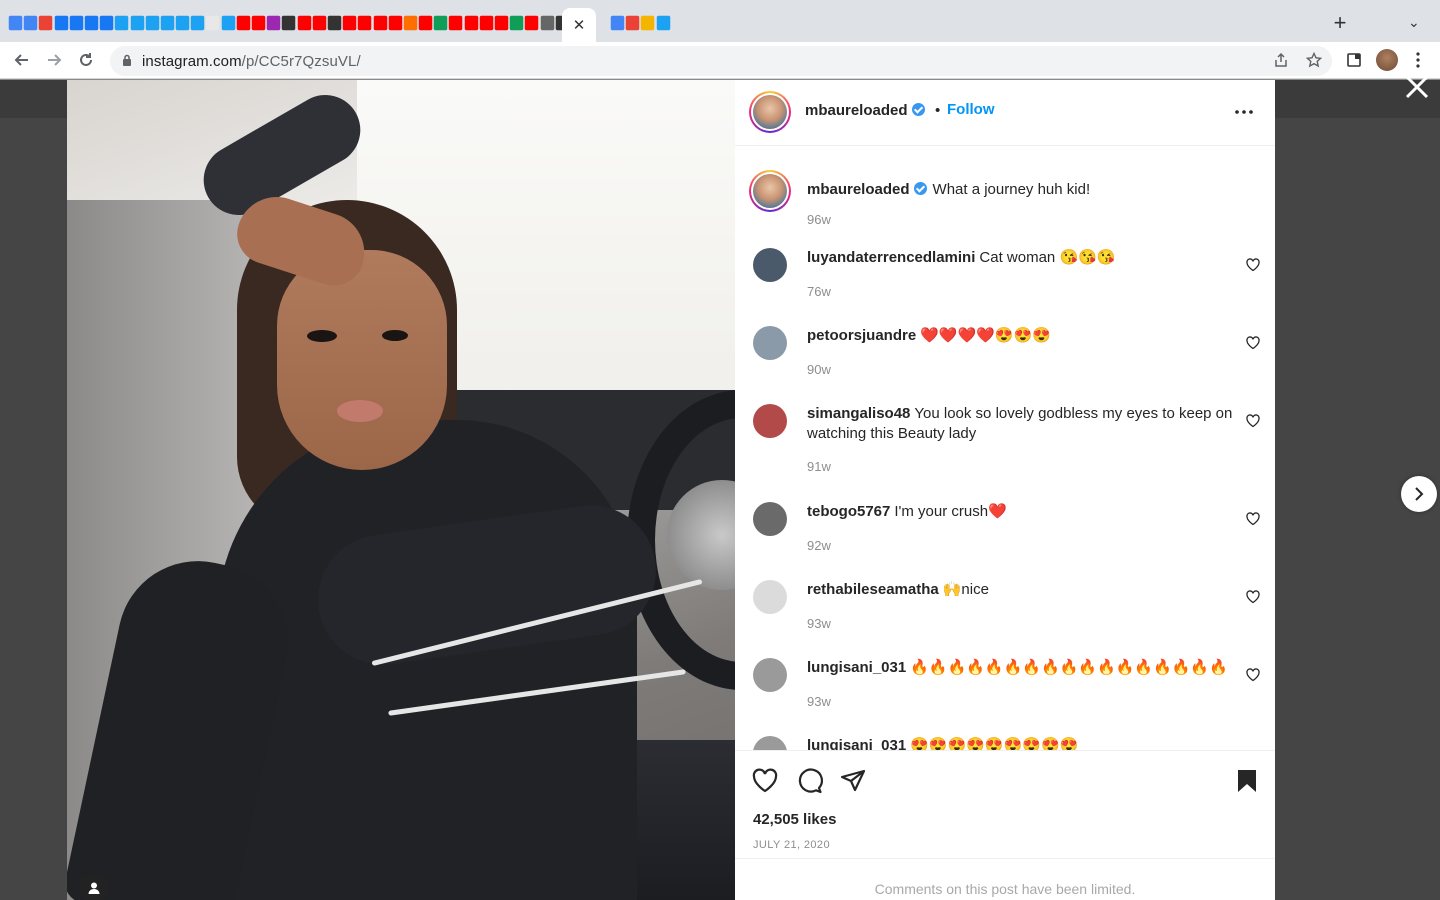  I want to click on comment-row: lungisani_031 🔥🔥🔥🔥🔥🔥🔥🔥🔥🔥🔥🔥🔥🔥🔥🔥🔥 93w, so click(1005, 688).